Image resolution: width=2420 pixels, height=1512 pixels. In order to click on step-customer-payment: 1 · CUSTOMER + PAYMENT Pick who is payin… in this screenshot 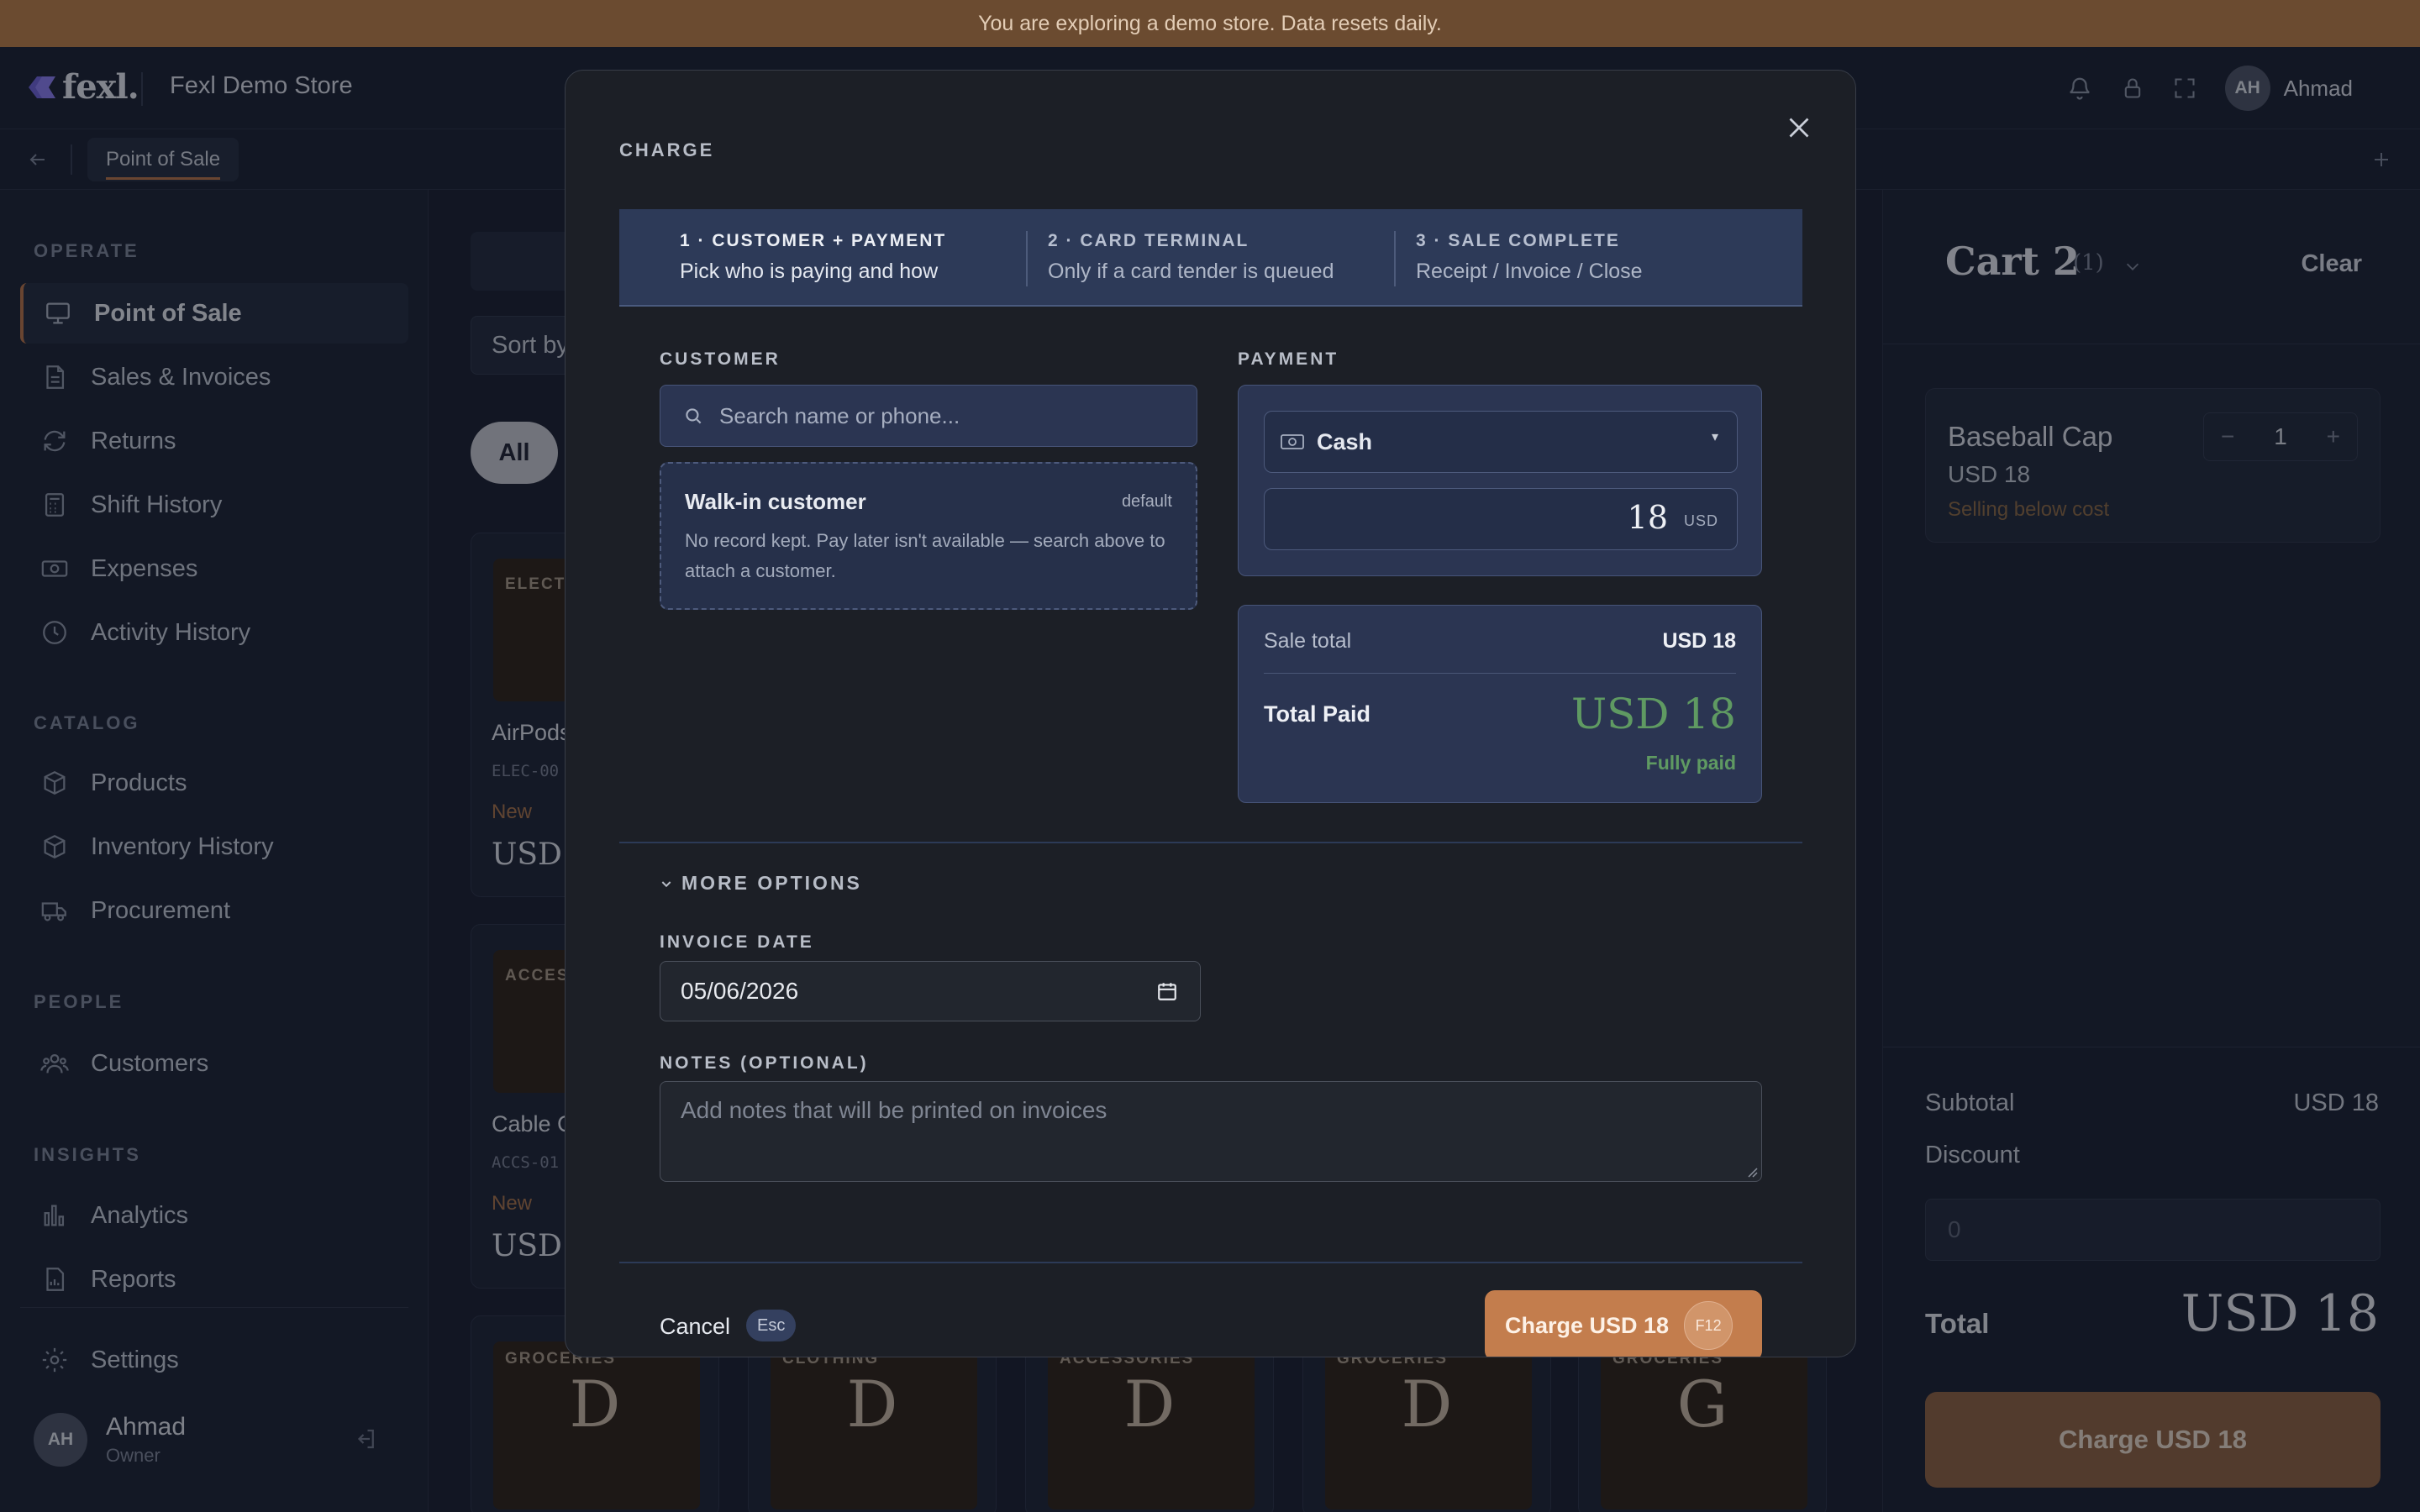, I will do `click(813, 257)`.